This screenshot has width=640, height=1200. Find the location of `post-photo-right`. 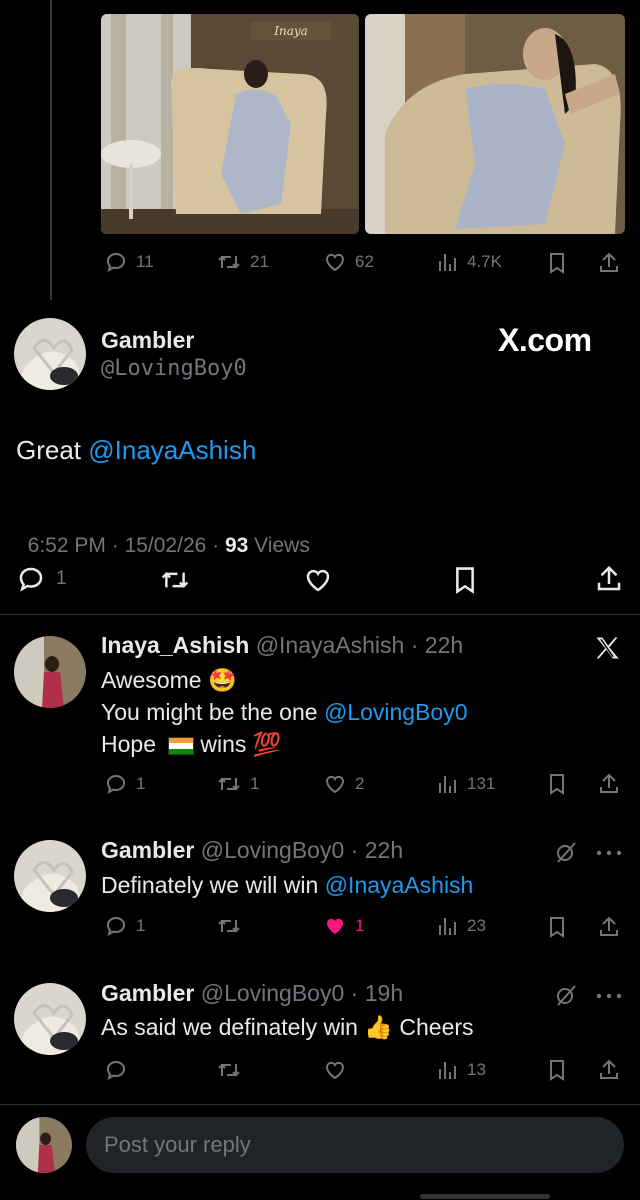

post-photo-right is located at coordinates (495, 124).